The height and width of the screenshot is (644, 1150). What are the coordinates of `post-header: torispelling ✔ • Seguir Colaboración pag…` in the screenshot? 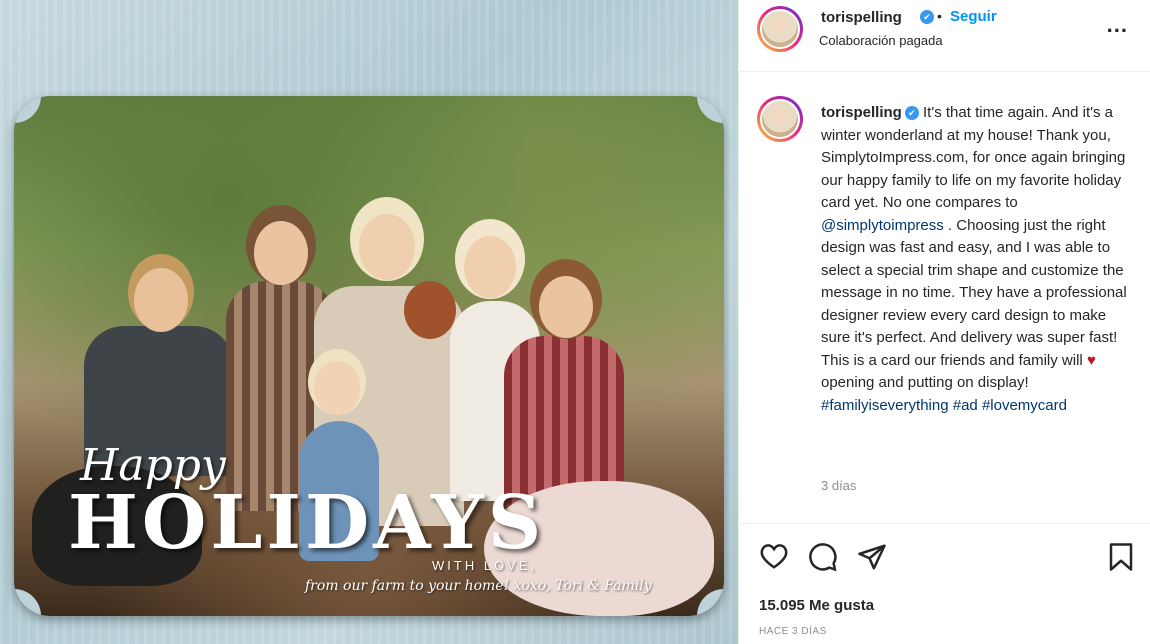 It's located at (944, 36).